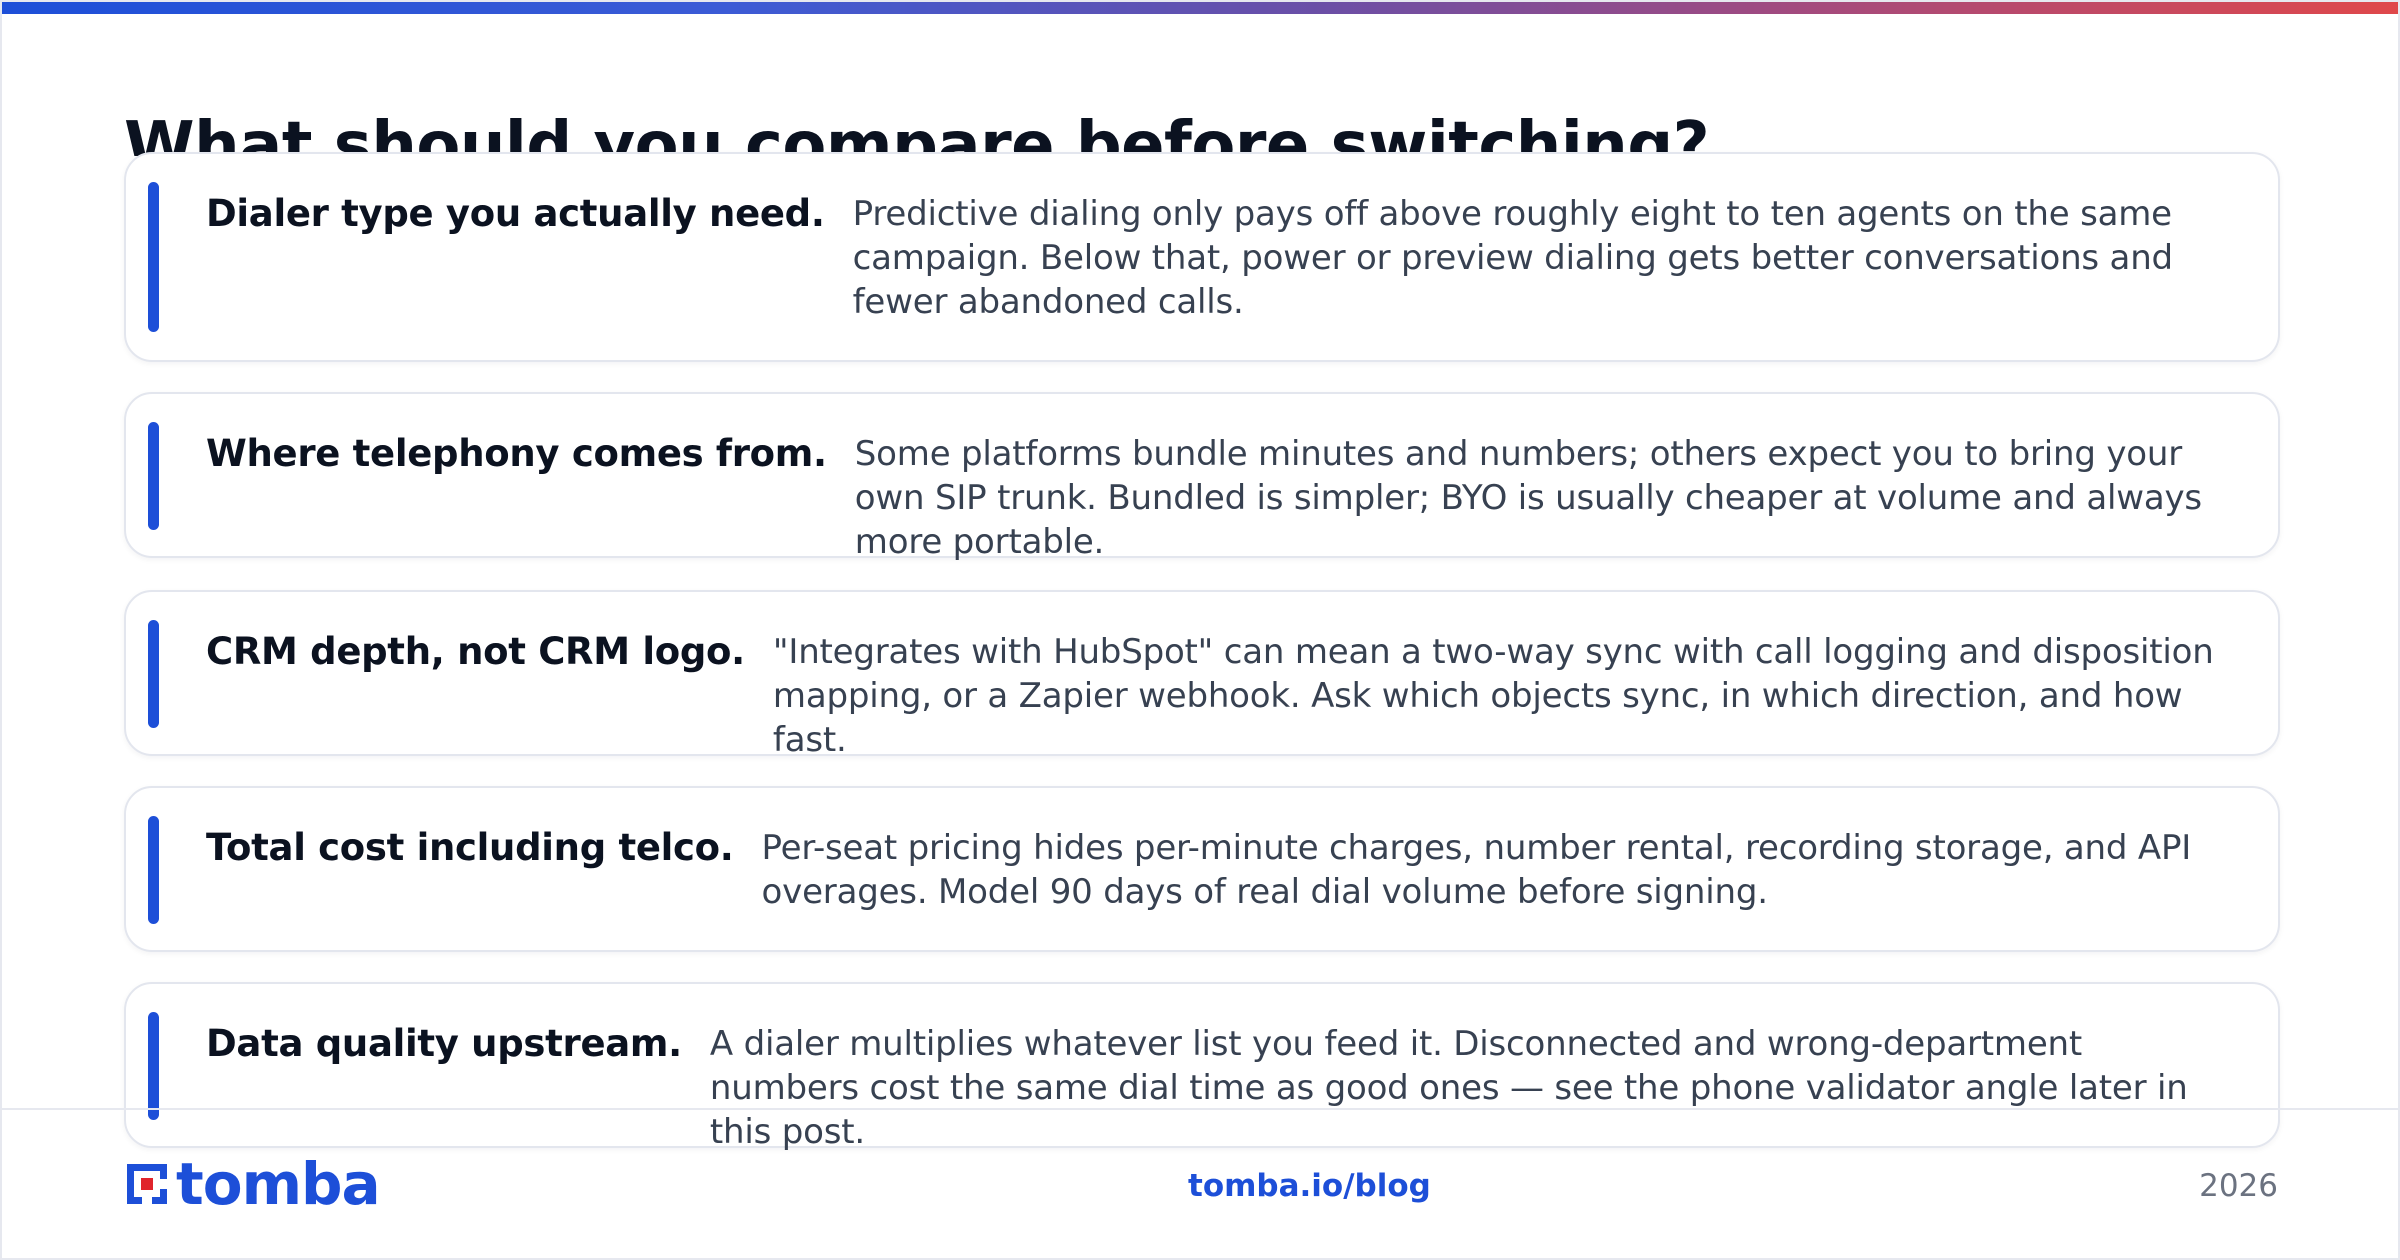  Describe the element at coordinates (1309, 1186) in the screenshot. I see `blog-link: tomba.io/blog` at that location.